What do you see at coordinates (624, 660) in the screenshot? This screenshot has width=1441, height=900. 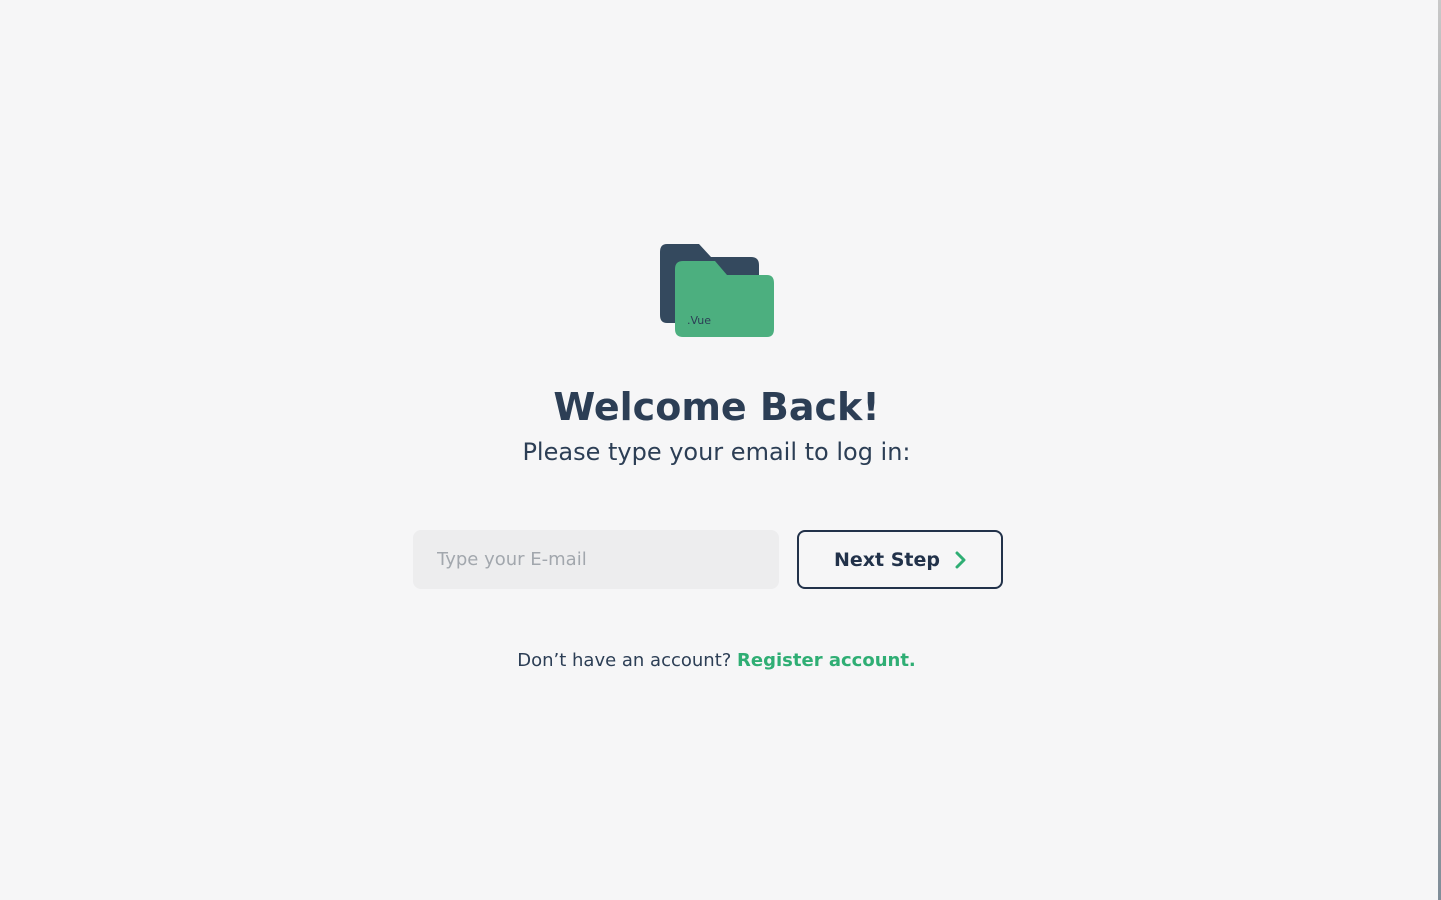 I see `register-prompt-text: Don’t have an account?` at bounding box center [624, 660].